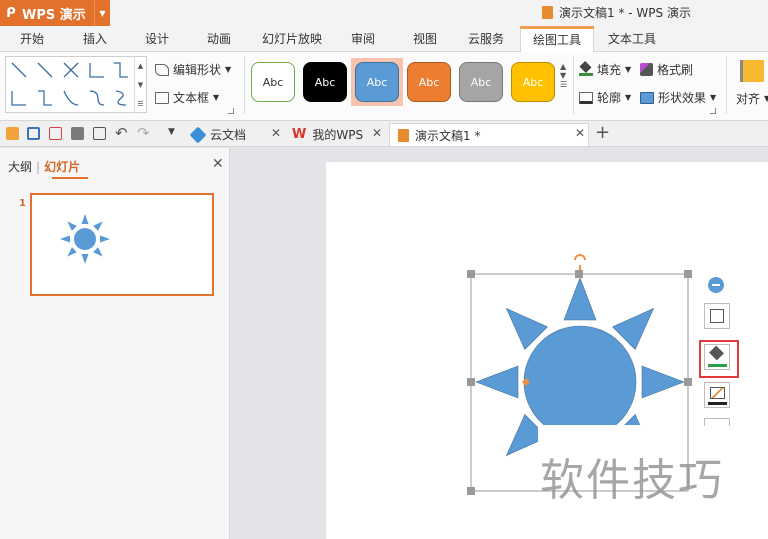  What do you see at coordinates (609, 98) in the screenshot?
I see `outline-label: 轮廓` at bounding box center [609, 98].